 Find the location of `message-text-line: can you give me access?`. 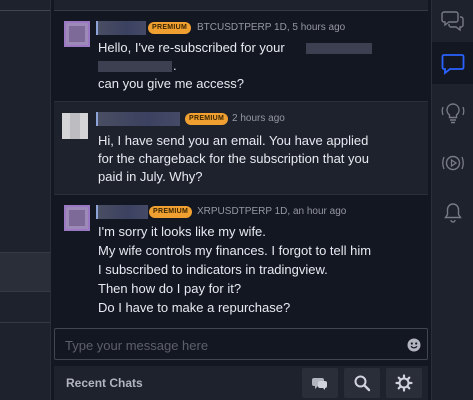

message-text-line: can you give me access? is located at coordinates (171, 83).